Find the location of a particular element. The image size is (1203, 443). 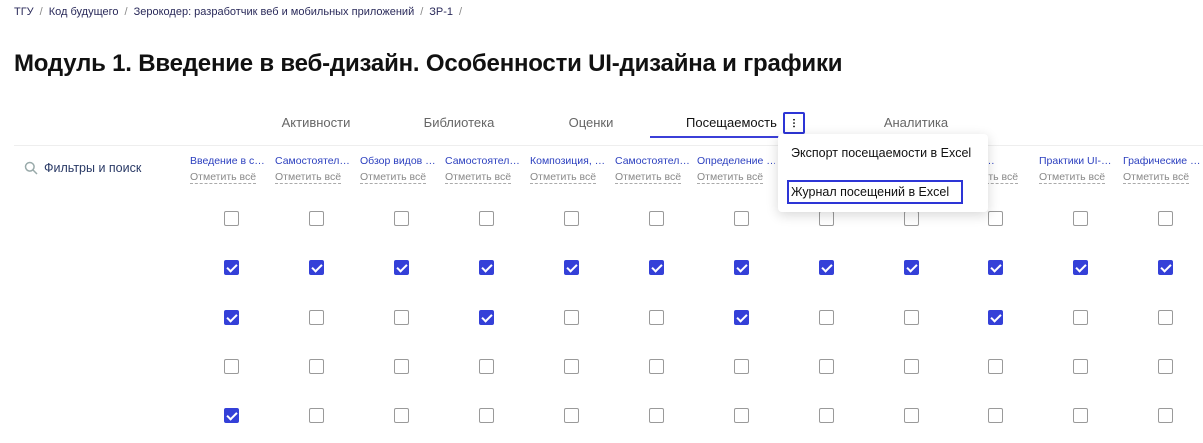

tab-activities: Активности is located at coordinates (316, 124).